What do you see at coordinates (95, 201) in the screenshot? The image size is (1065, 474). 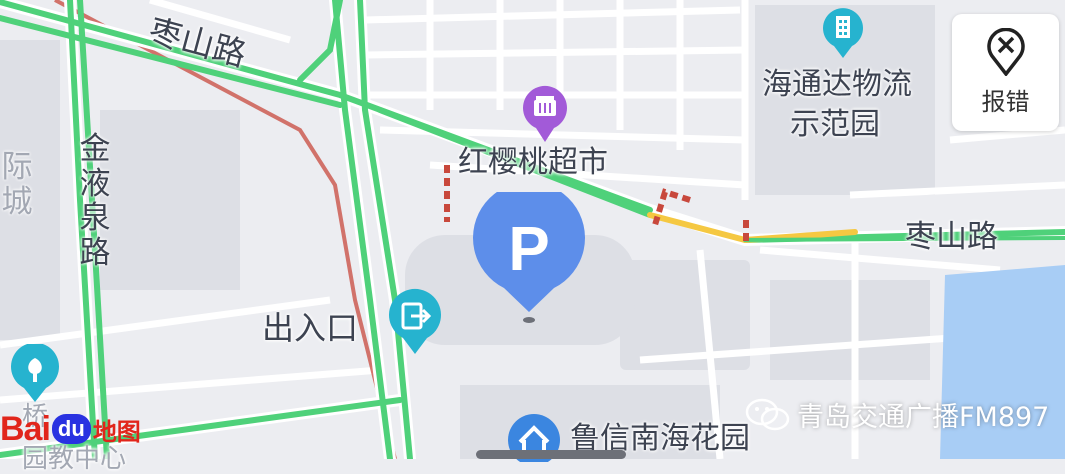 I see `road-label-jinyequan: 金液泉路` at bounding box center [95, 201].